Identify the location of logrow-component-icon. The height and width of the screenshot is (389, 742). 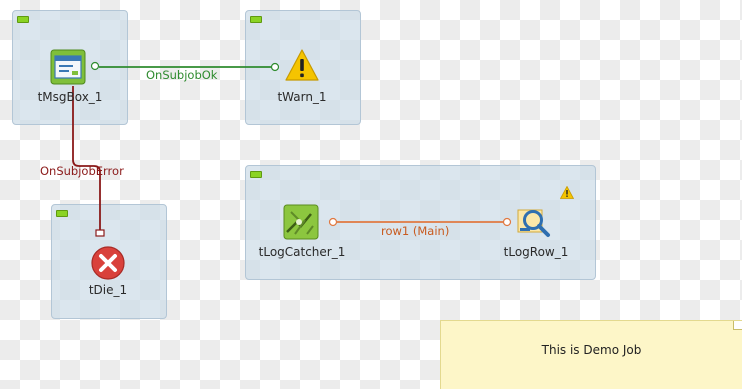
(534, 222).